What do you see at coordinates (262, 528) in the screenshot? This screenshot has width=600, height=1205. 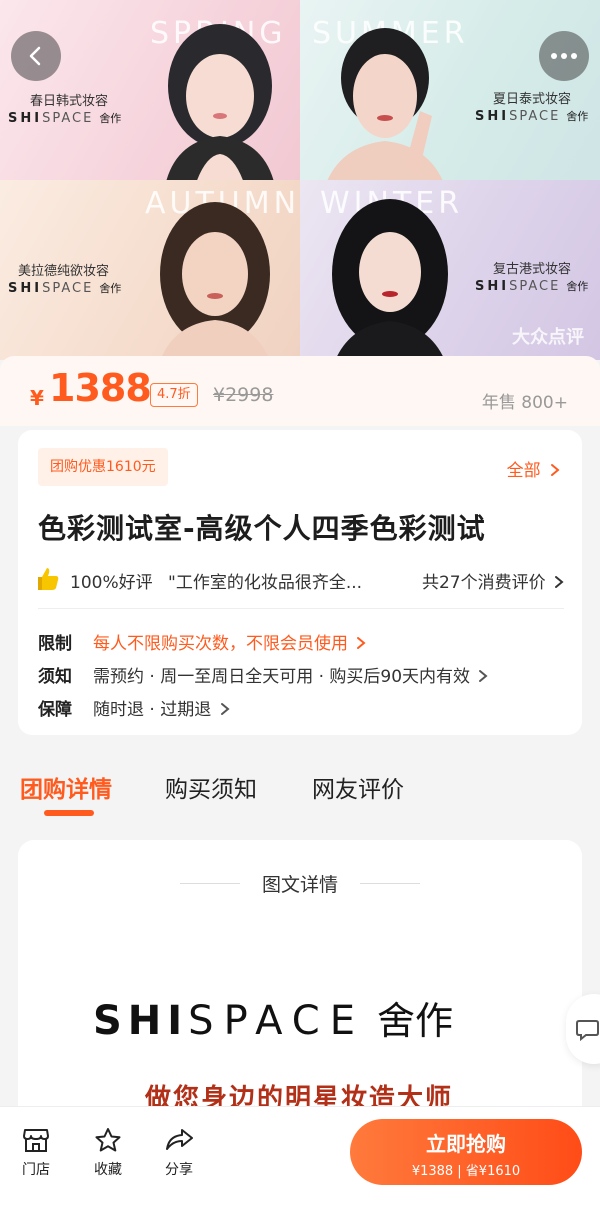 I see `product-title: 色彩测试室-高级个人四季色彩测试` at bounding box center [262, 528].